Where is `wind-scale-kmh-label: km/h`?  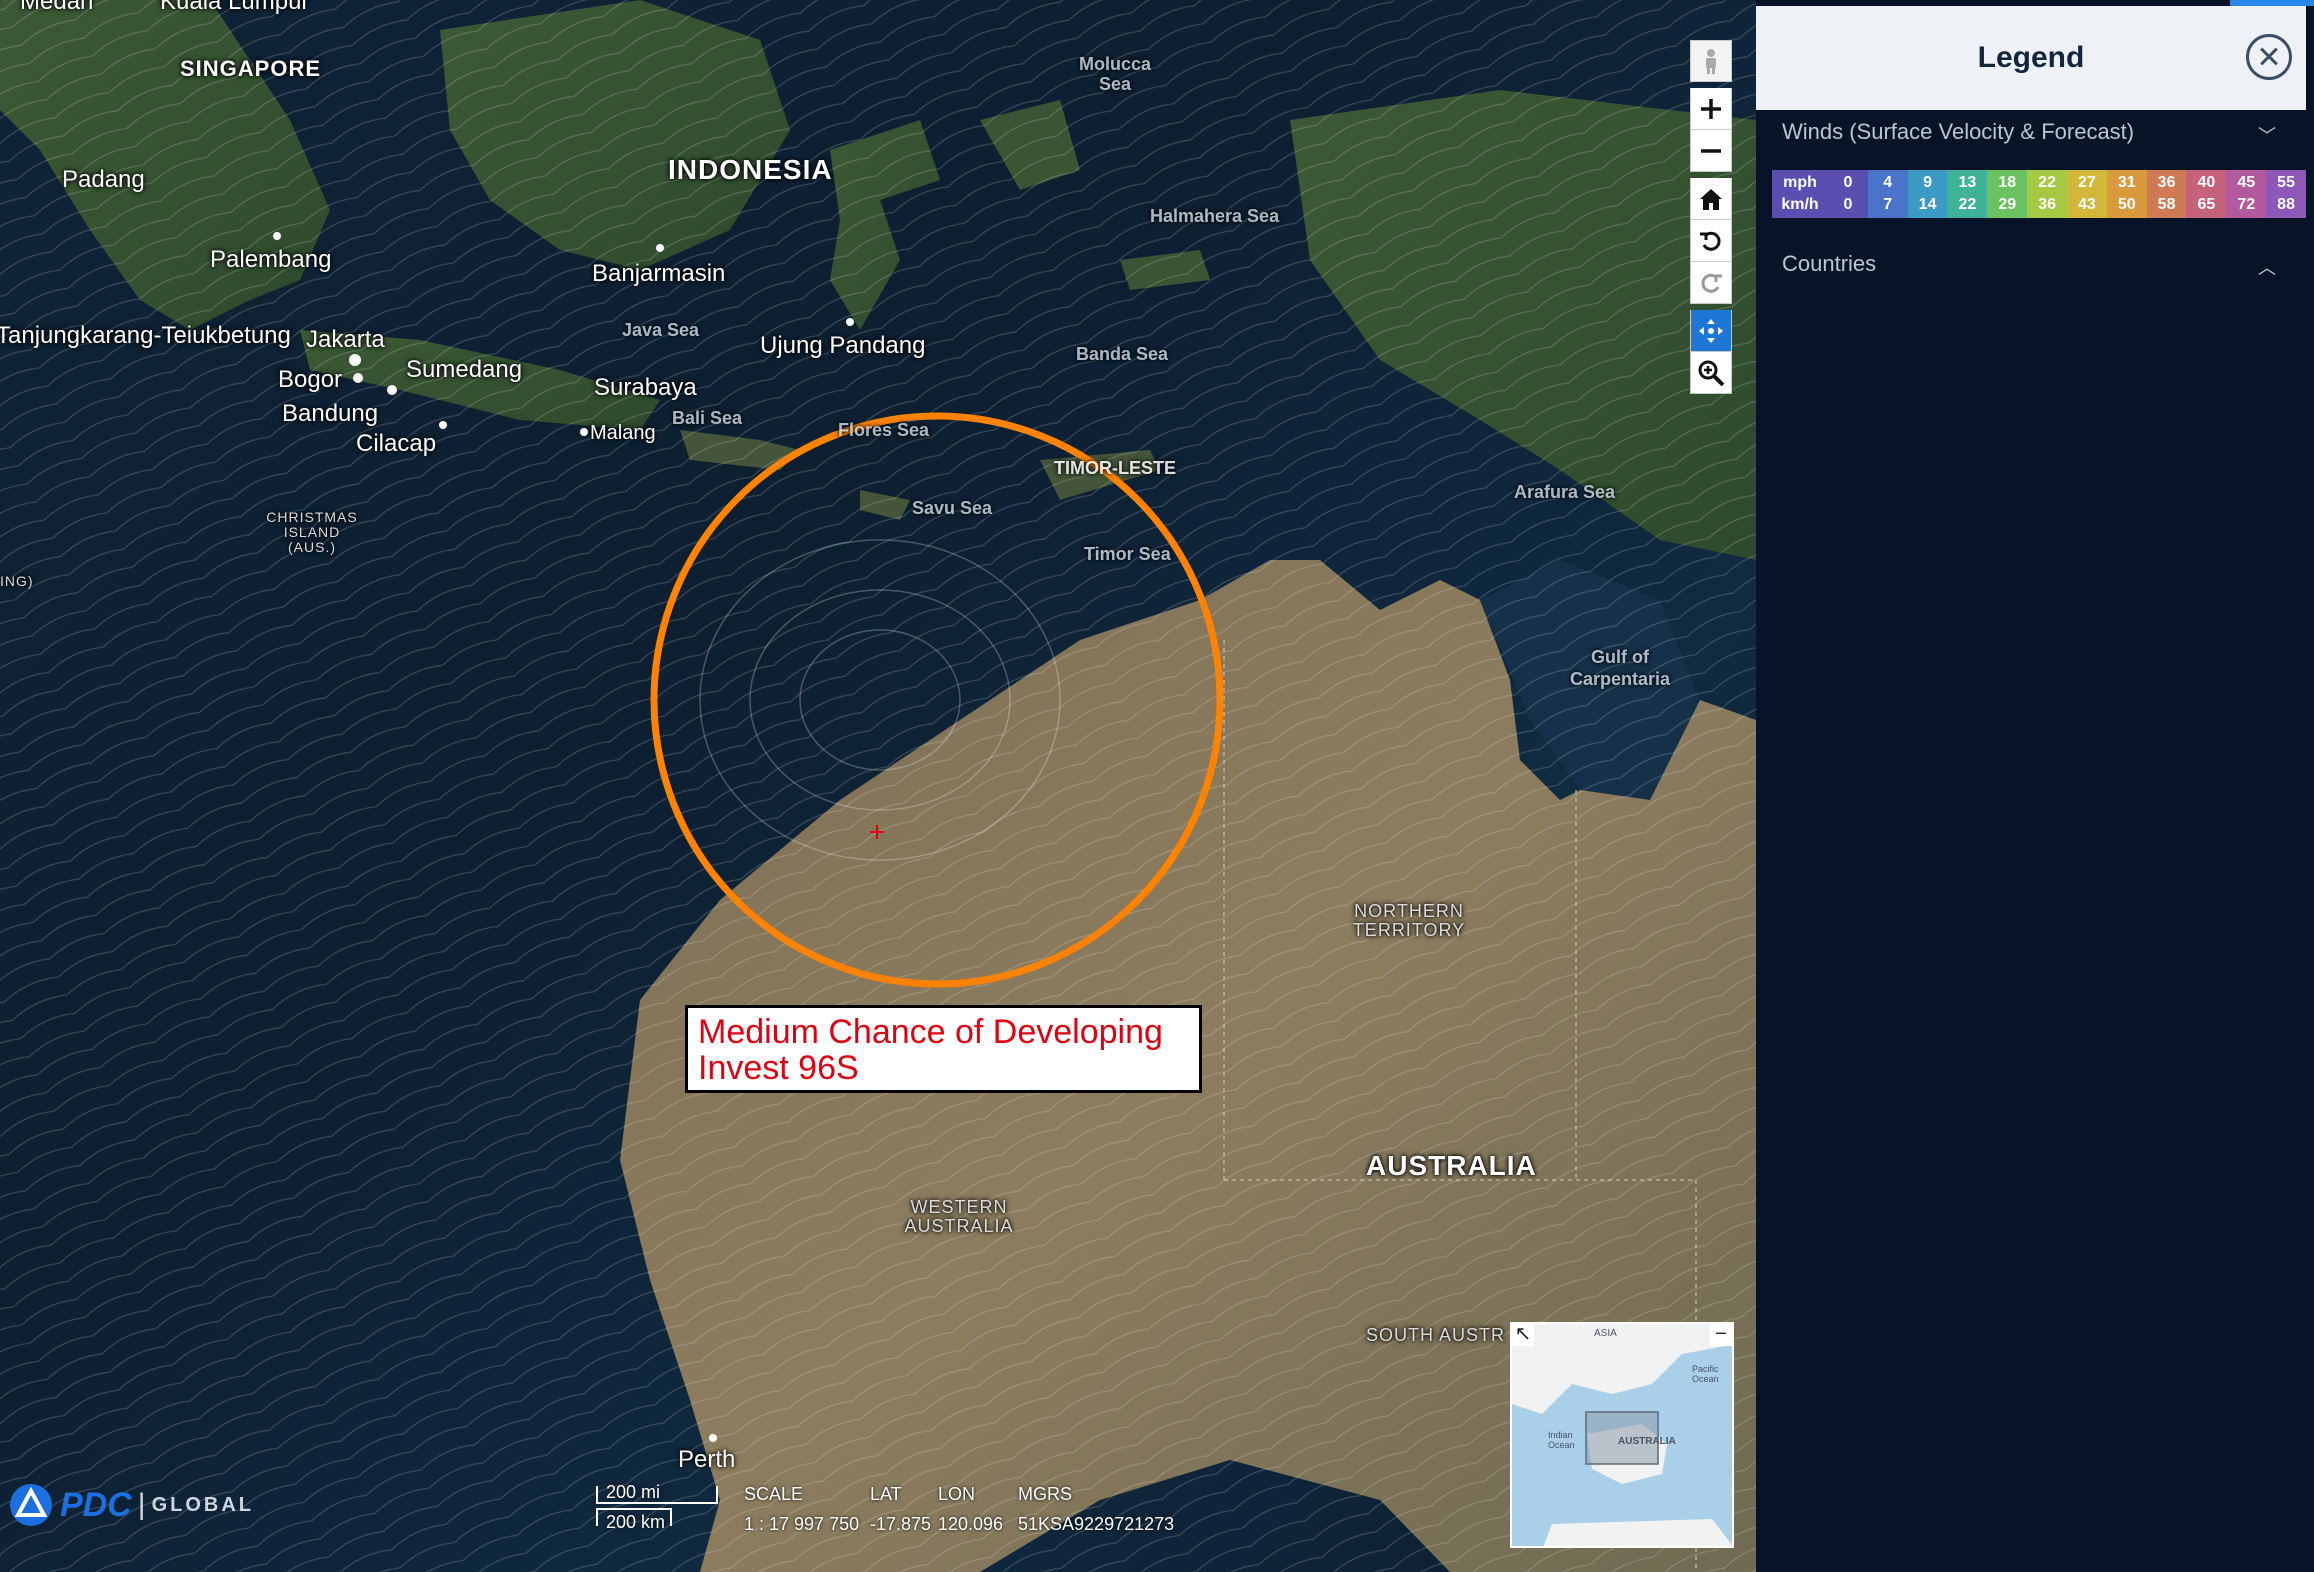 wind-scale-kmh-label: km/h is located at coordinates (1800, 204).